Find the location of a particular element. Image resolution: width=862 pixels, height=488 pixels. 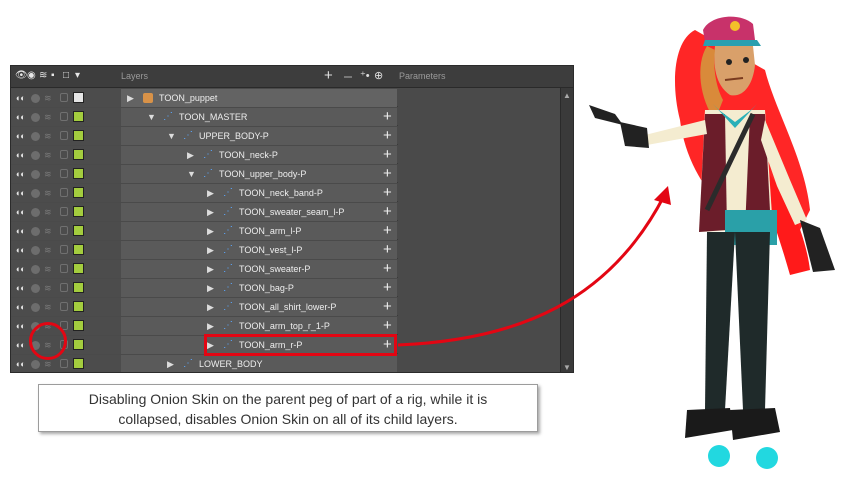

layer-name-cell: ▶ ⋰ TOON_all_shirt_lower-P + is located at coordinates (259, 307).